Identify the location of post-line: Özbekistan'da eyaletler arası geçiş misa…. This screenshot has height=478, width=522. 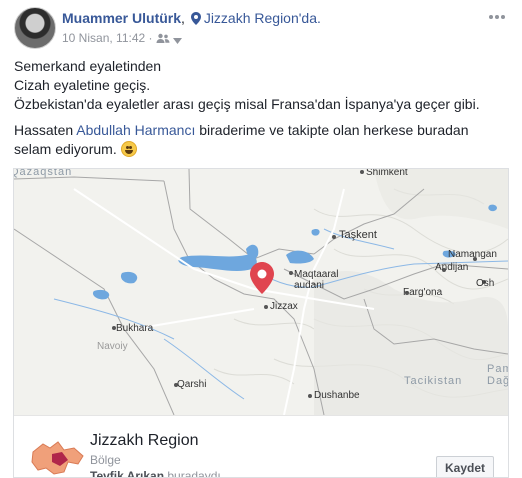
(247, 104).